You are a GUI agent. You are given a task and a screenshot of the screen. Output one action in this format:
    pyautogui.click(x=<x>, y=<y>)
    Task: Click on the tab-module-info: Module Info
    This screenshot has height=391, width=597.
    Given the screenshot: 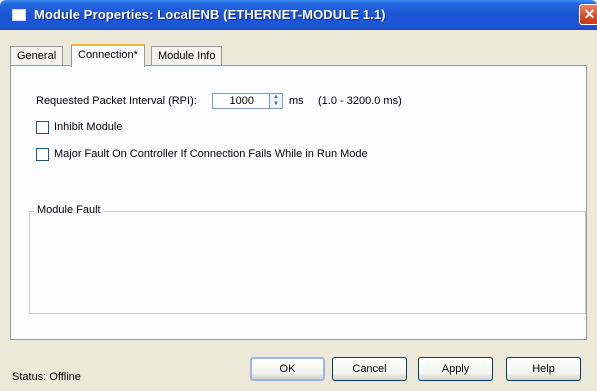 What is the action you would take?
    pyautogui.click(x=187, y=56)
    